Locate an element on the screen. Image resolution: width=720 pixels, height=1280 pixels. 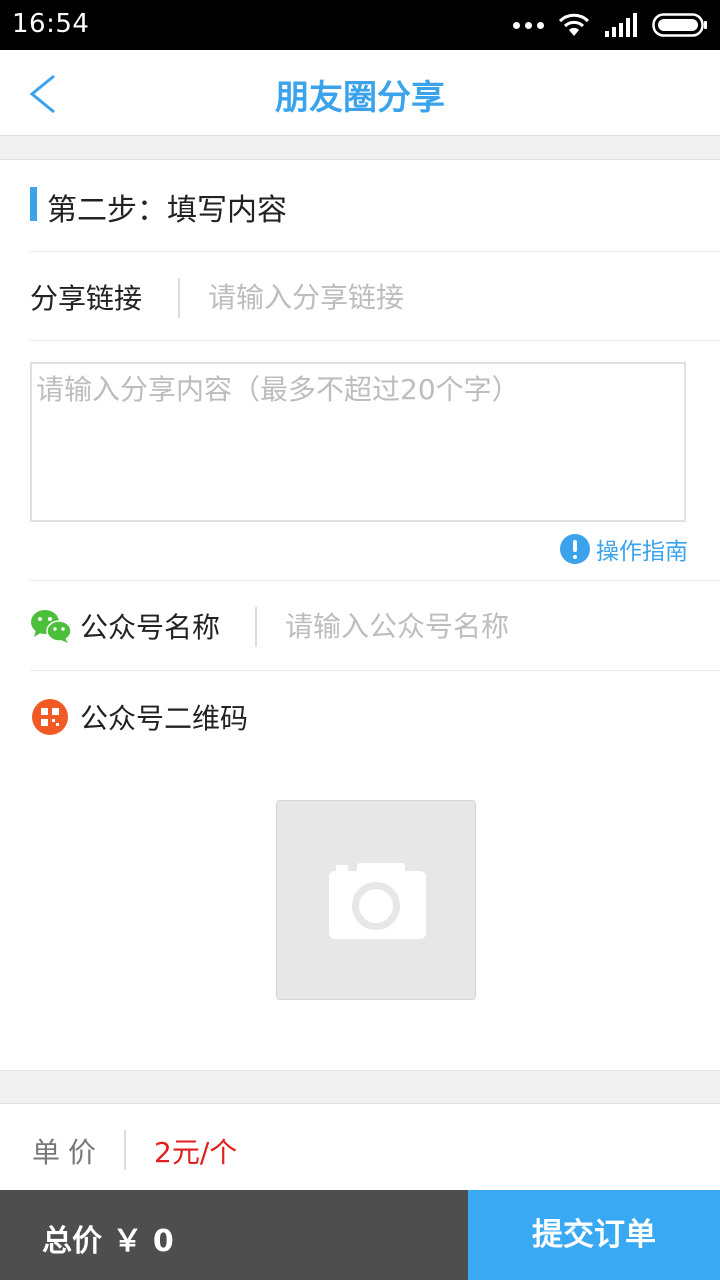
qr-code-label: 公众号二维码 is located at coordinates (164, 718).